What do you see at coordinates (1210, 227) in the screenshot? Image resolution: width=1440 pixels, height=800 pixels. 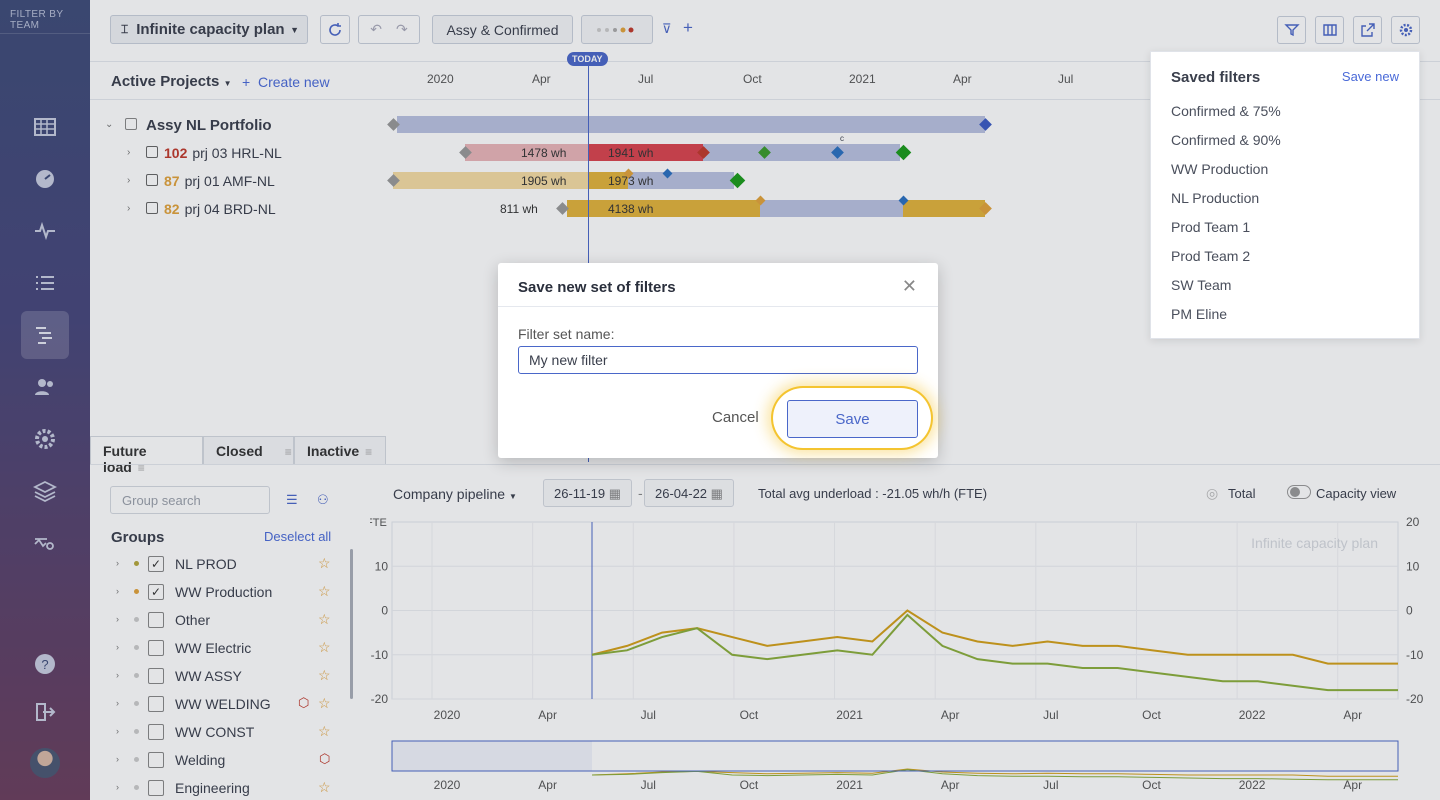 I see `saved-filter-item: Prod Team 1` at bounding box center [1210, 227].